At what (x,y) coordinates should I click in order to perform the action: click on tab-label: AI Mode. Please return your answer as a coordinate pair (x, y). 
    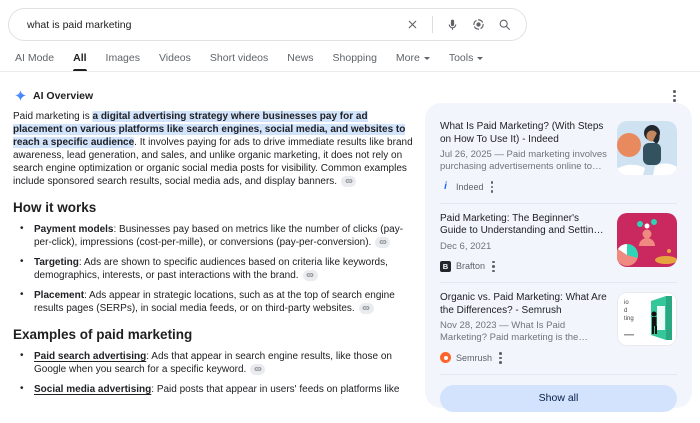
    Looking at the image, I should click on (35, 58).